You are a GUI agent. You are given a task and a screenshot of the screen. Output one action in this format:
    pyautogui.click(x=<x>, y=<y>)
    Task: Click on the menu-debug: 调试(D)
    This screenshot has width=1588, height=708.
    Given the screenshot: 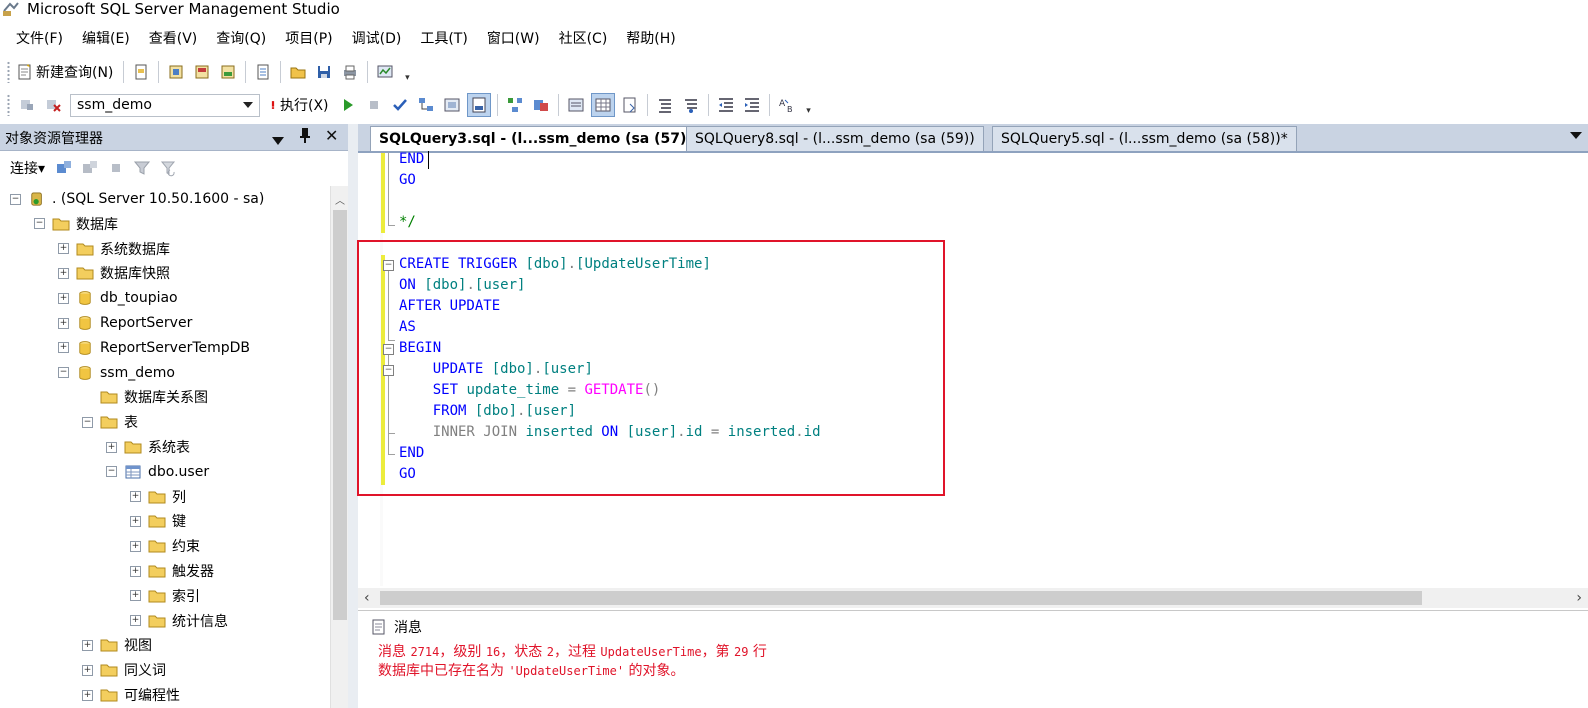 What is the action you would take?
    pyautogui.click(x=376, y=39)
    